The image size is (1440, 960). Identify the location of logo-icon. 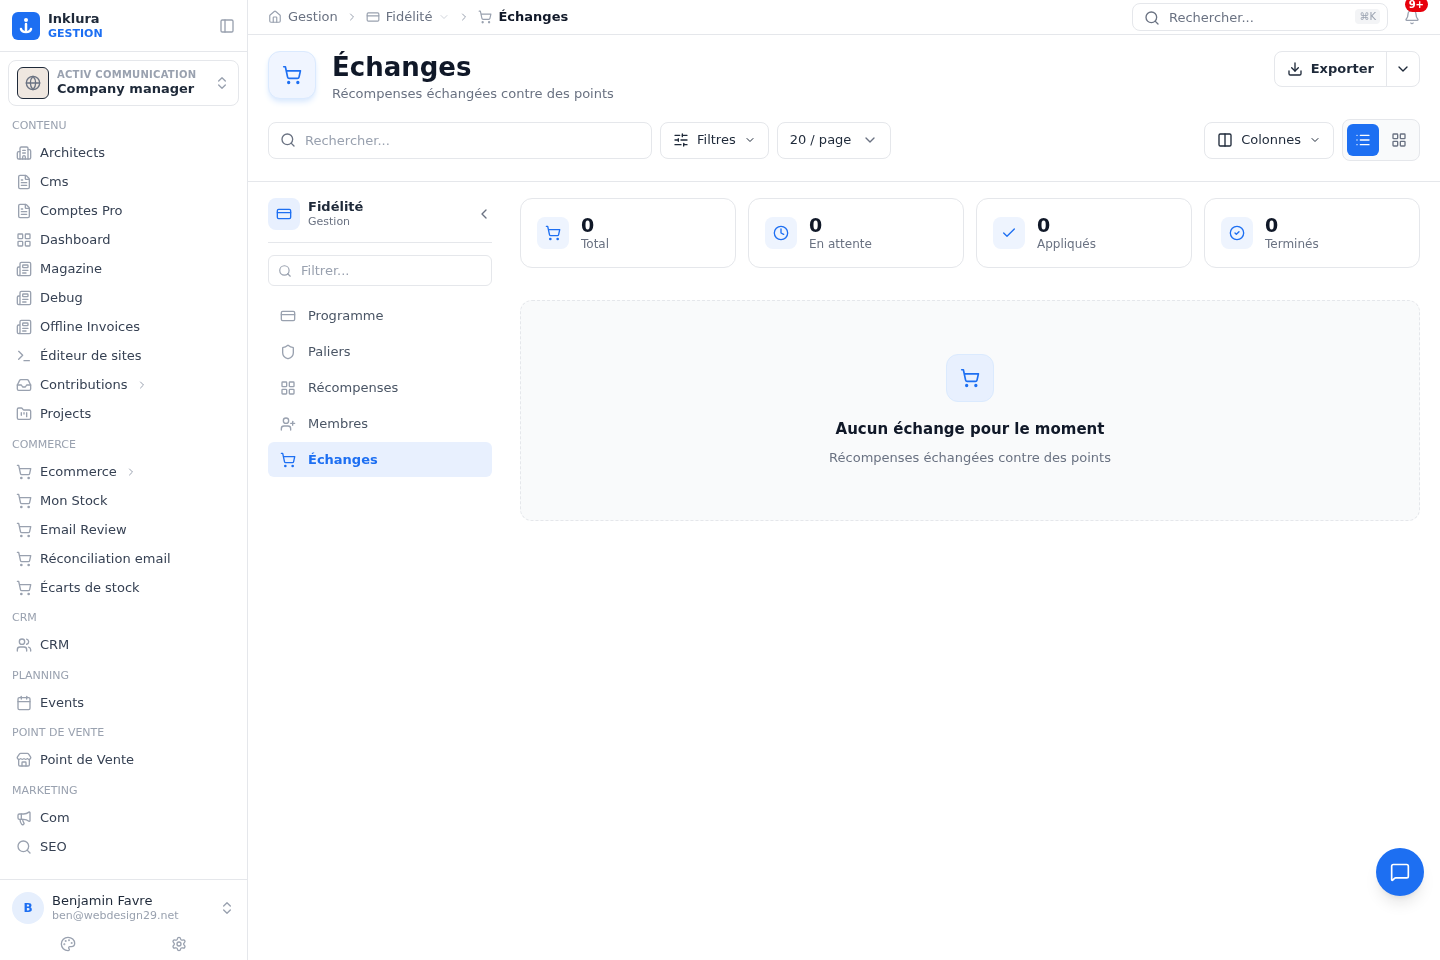
(26, 25).